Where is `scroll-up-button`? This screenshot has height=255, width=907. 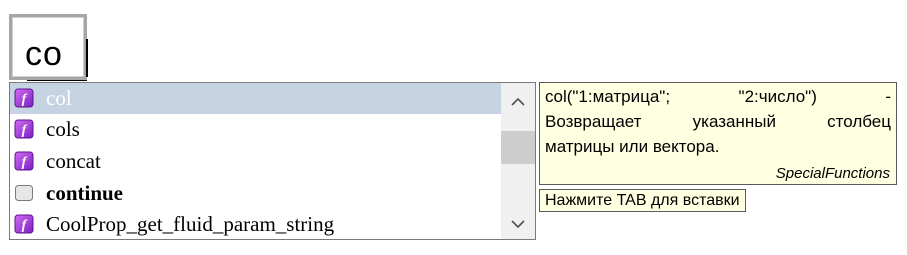 scroll-up-button is located at coordinates (518, 102).